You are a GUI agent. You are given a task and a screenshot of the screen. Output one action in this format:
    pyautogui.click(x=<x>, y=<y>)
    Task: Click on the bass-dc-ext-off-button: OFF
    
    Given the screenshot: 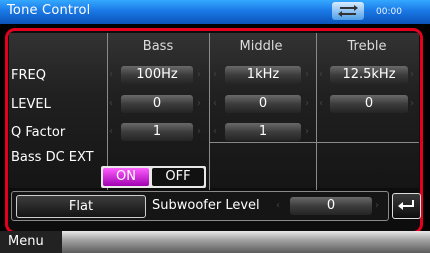 What is the action you would take?
    pyautogui.click(x=178, y=177)
    